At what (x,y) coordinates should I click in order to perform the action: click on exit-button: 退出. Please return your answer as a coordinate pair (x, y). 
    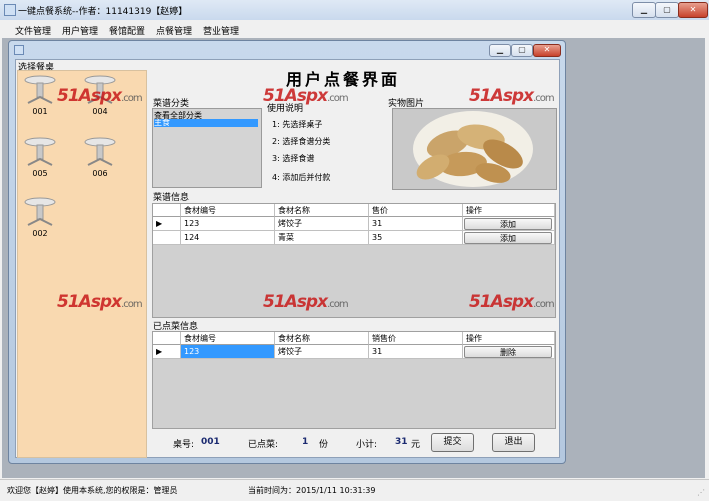
    Looking at the image, I should click on (513, 442).